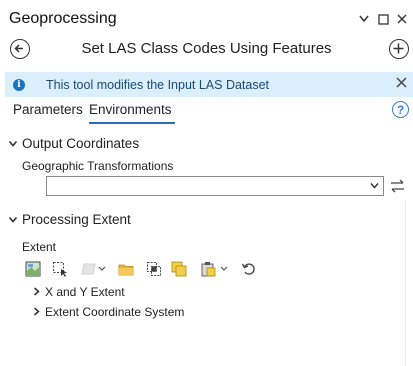  Describe the element at coordinates (115, 312) in the screenshot. I see `tree-item-label: Extent Coordinate System` at that location.